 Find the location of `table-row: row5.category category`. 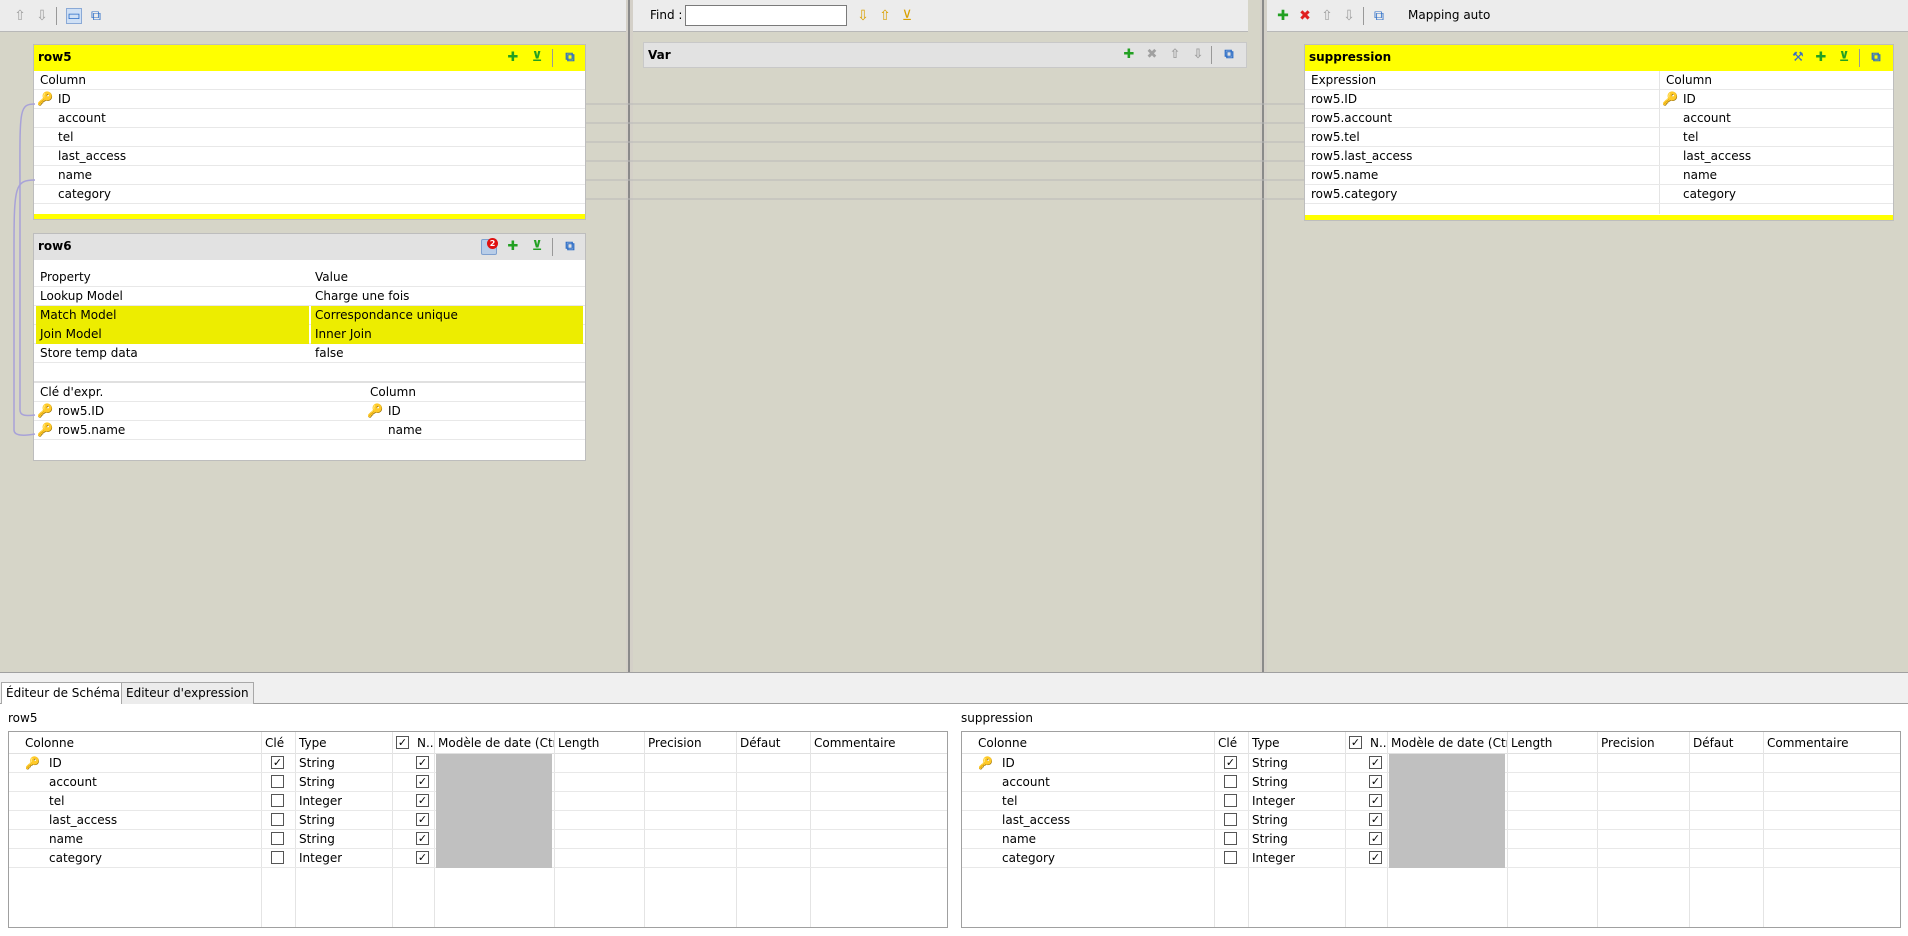

table-row: row5.category category is located at coordinates (1599, 194).